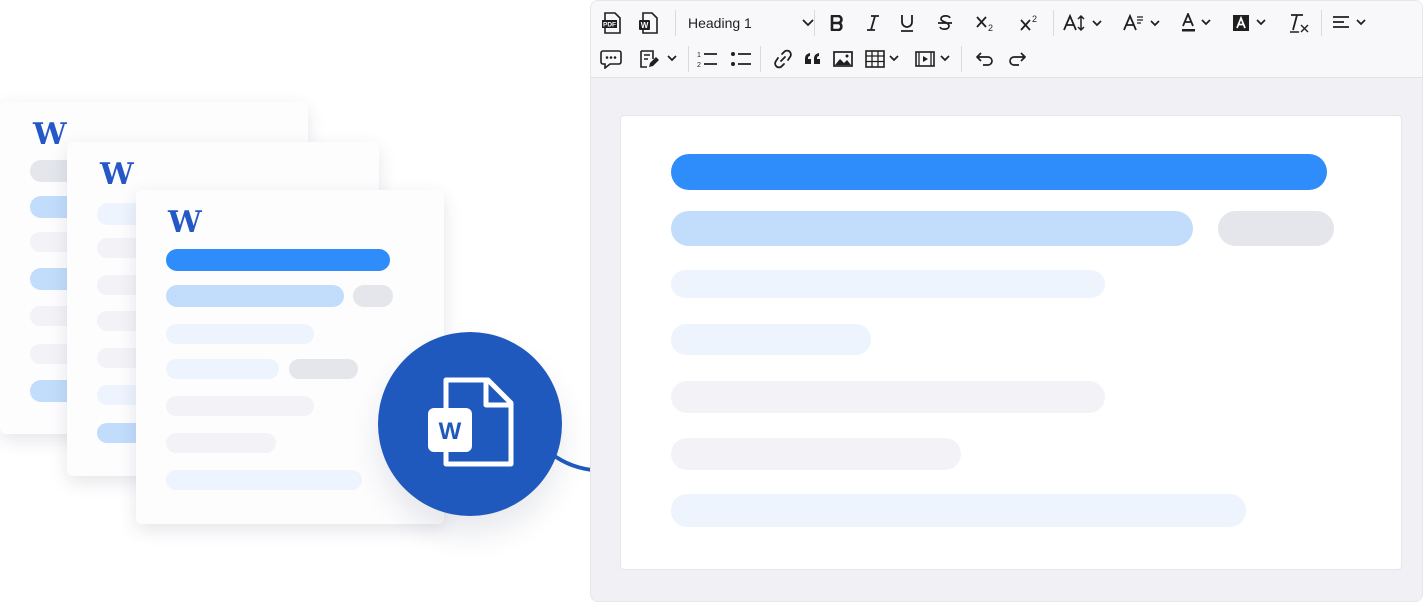 The width and height of the screenshot is (1423, 602). I want to click on font-family-button, so click(1144, 23).